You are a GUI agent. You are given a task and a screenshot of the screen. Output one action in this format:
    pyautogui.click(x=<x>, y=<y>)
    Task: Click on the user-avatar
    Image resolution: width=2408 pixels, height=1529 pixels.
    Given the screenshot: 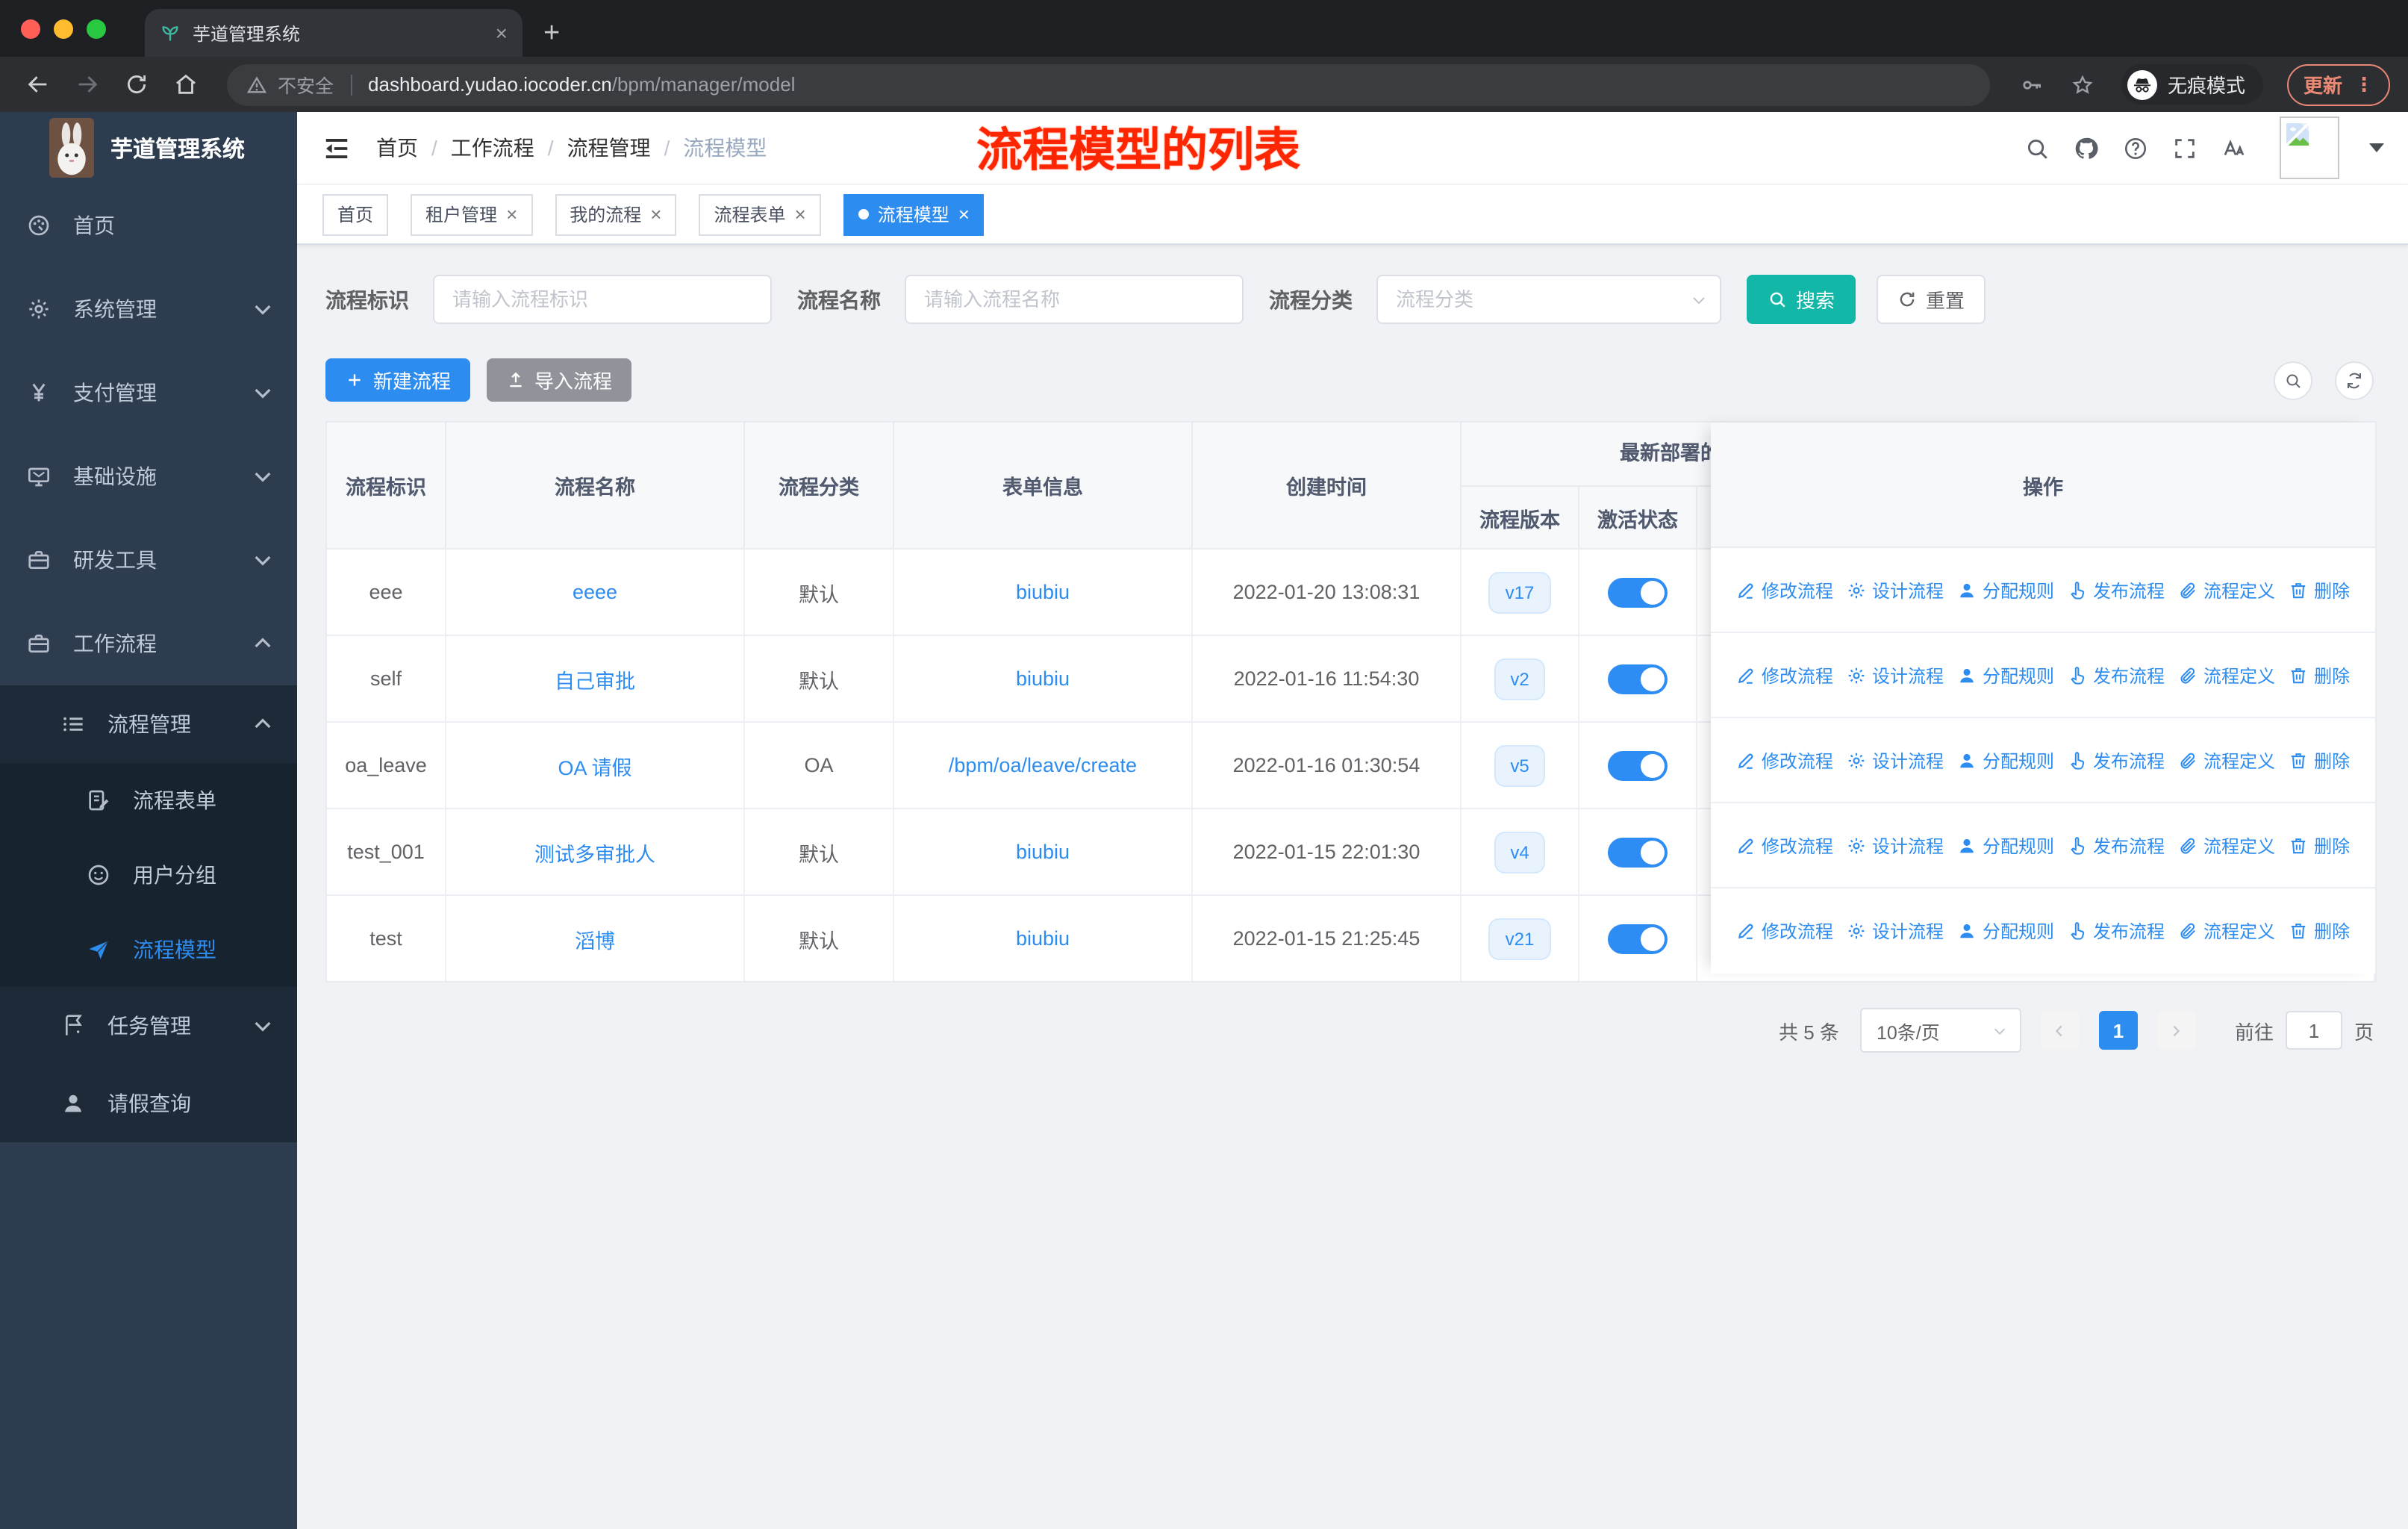 What is the action you would take?
    pyautogui.click(x=2309, y=147)
    